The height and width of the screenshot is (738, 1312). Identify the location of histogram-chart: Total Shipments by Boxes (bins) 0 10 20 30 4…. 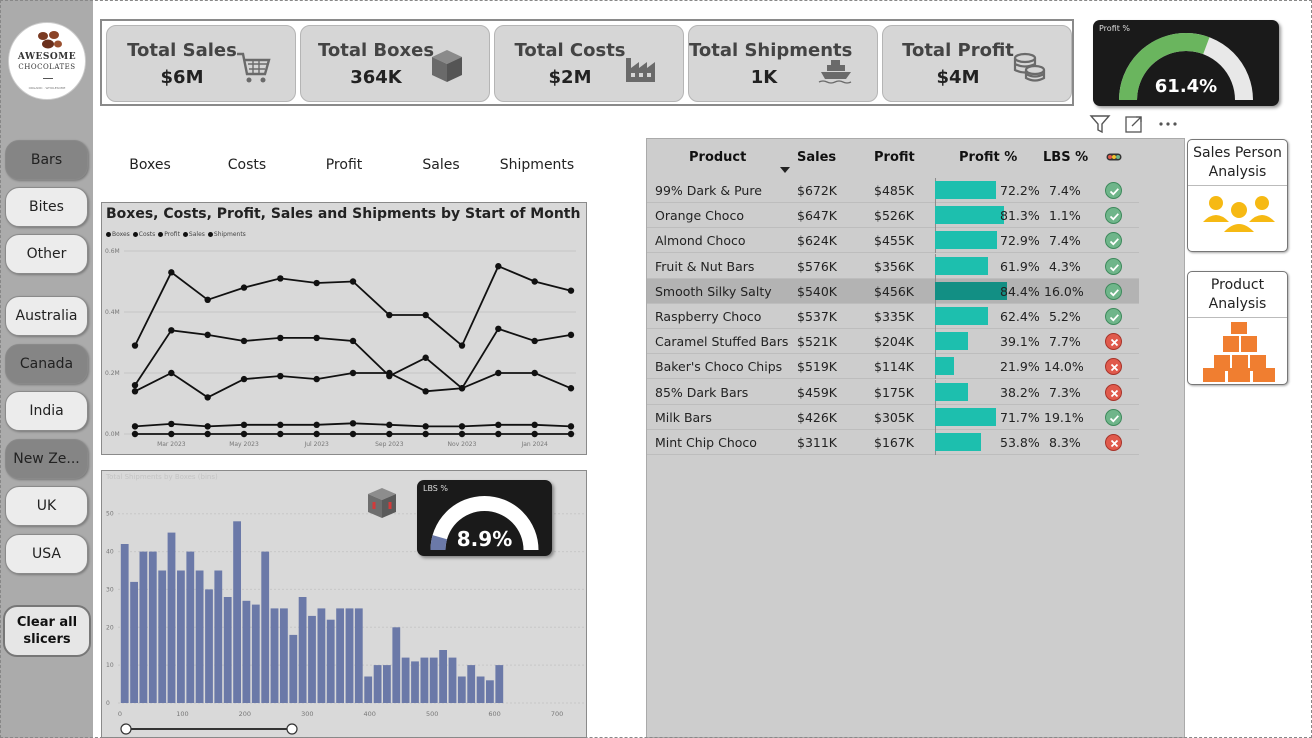
(344, 604).